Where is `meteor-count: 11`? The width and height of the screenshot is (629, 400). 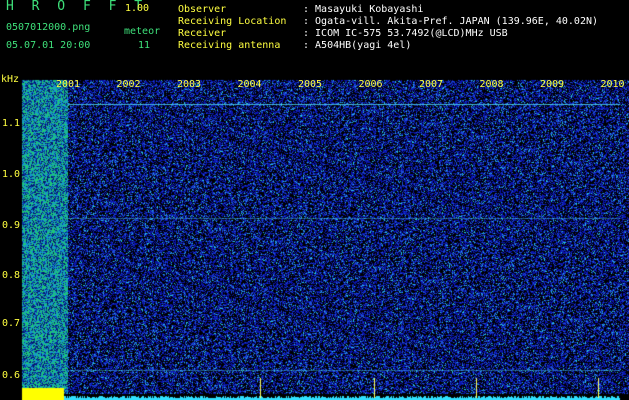 meteor-count: 11 is located at coordinates (144, 45).